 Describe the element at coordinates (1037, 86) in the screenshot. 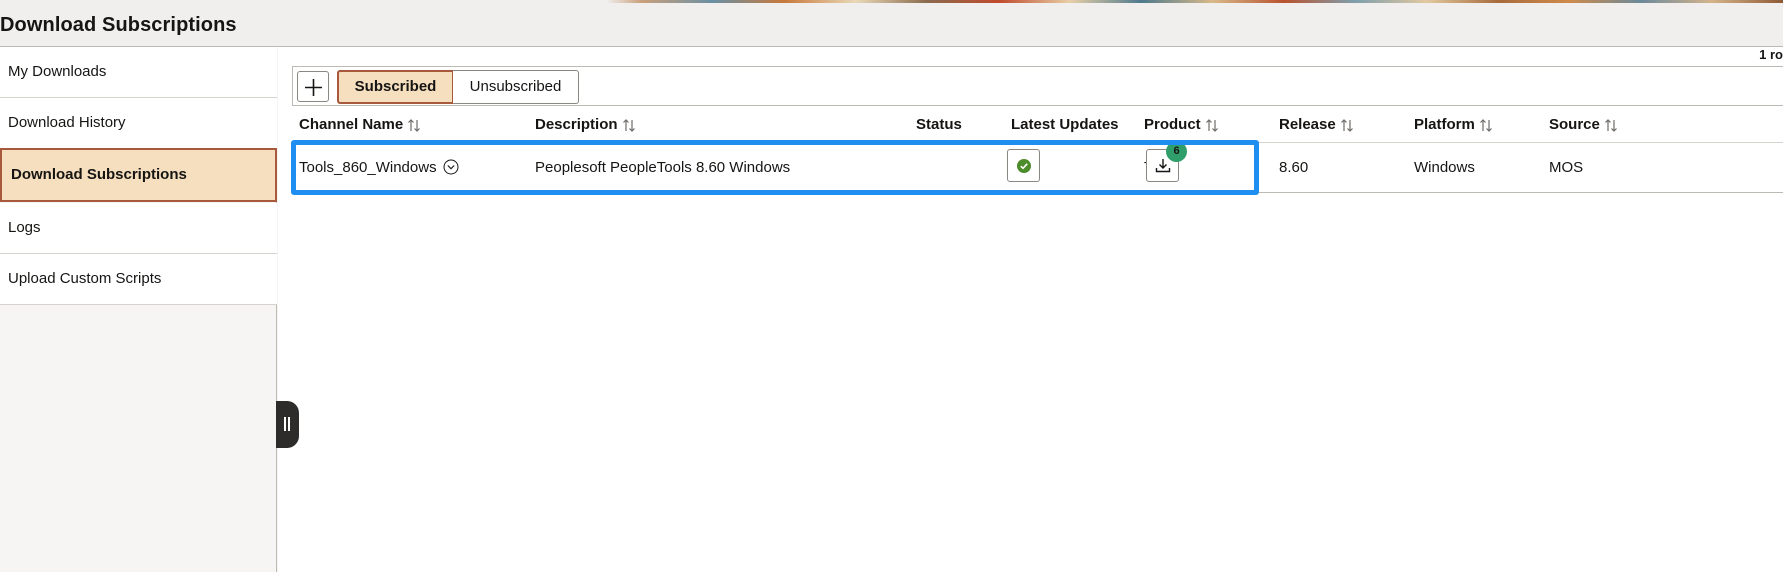

I see `grid-toolbar: Subscribed Unsubscribed` at that location.